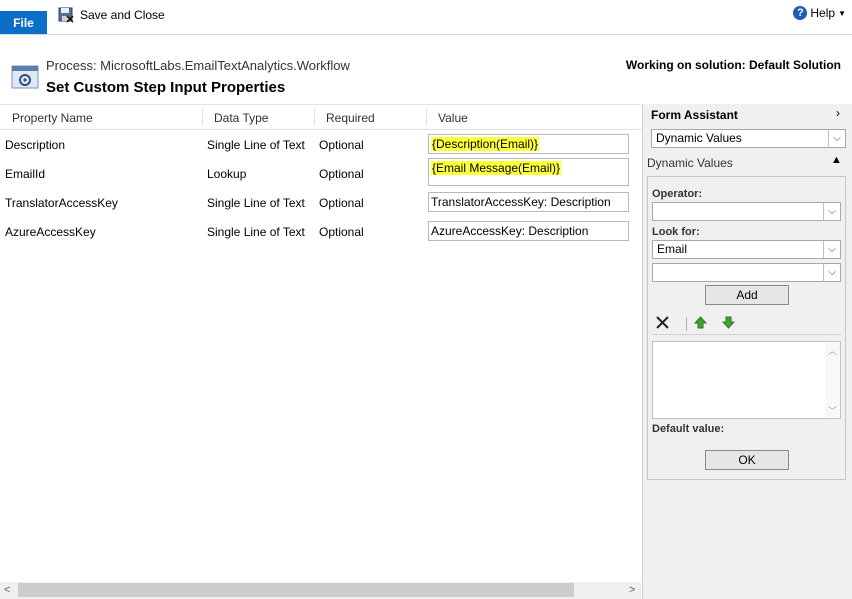  What do you see at coordinates (320, 117) in the screenshot?
I see `grid-header: Property Name Data Type Required Value` at bounding box center [320, 117].